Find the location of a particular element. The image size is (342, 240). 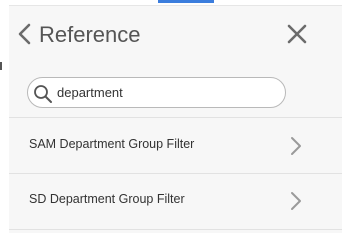

chevron-left-icon is located at coordinates (24, 34).